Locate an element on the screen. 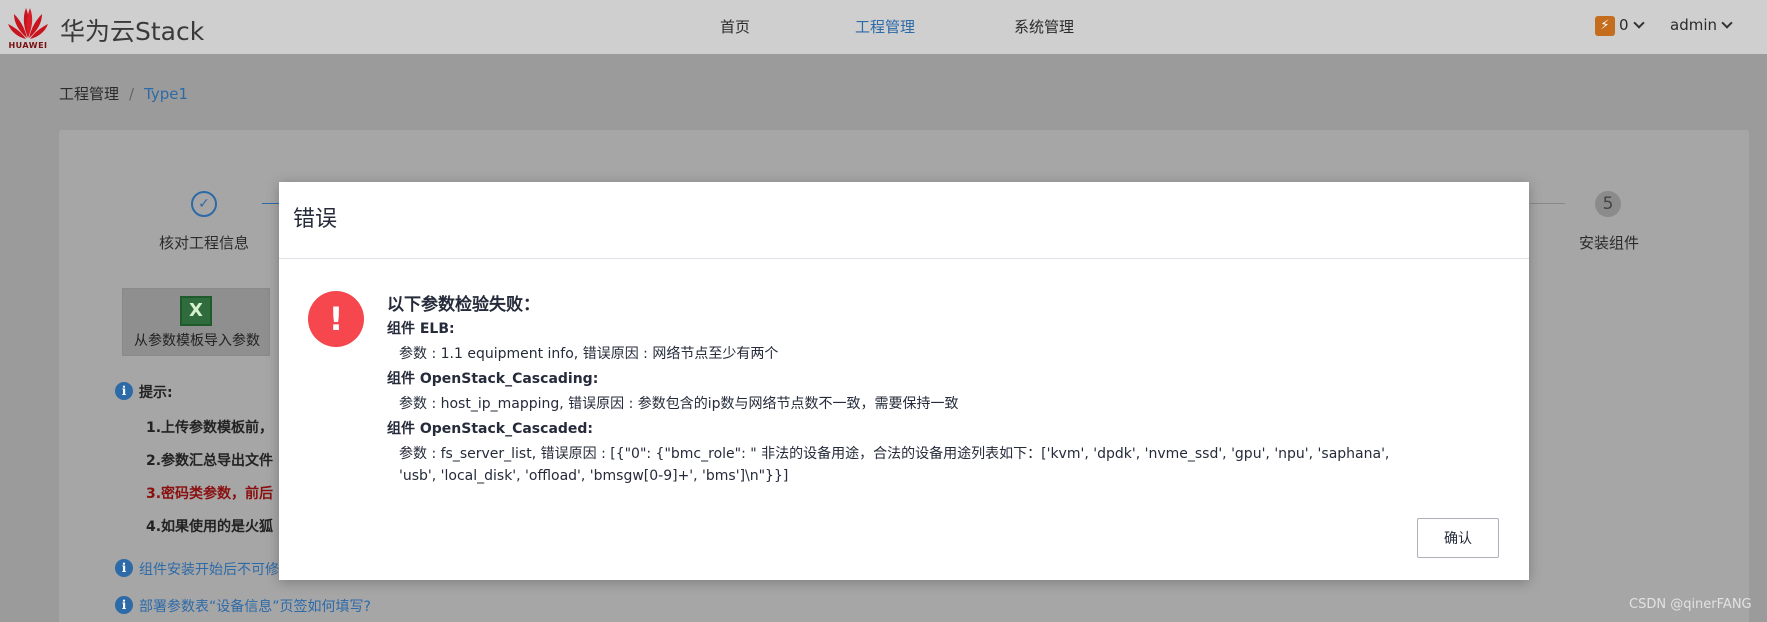  tips-title: 提示: is located at coordinates (156, 393).